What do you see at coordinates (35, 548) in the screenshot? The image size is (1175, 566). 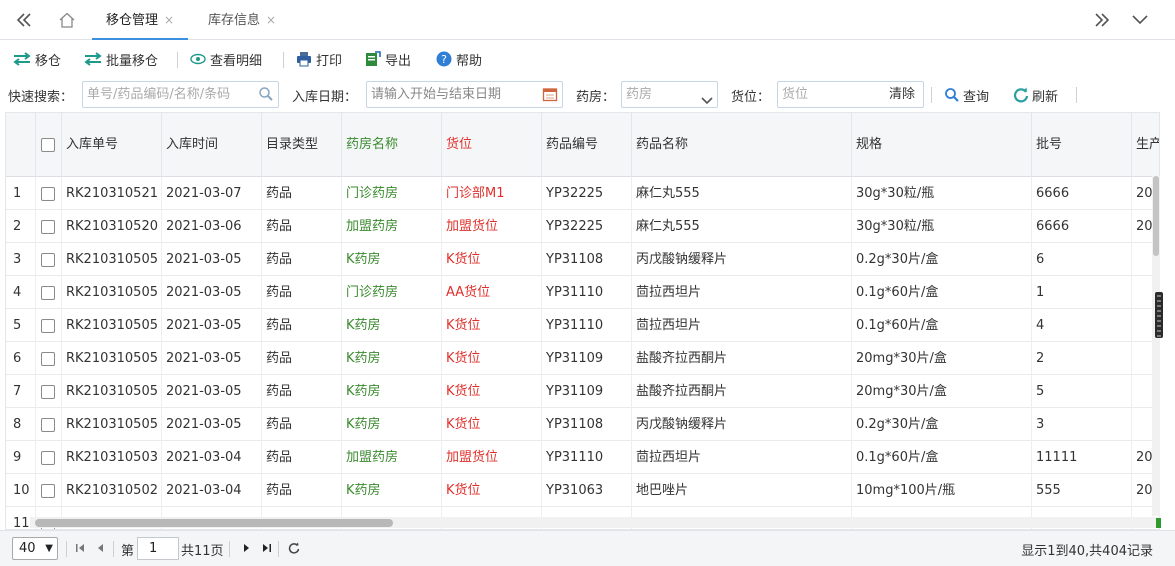 I see `page-size-select: 40 ▼` at bounding box center [35, 548].